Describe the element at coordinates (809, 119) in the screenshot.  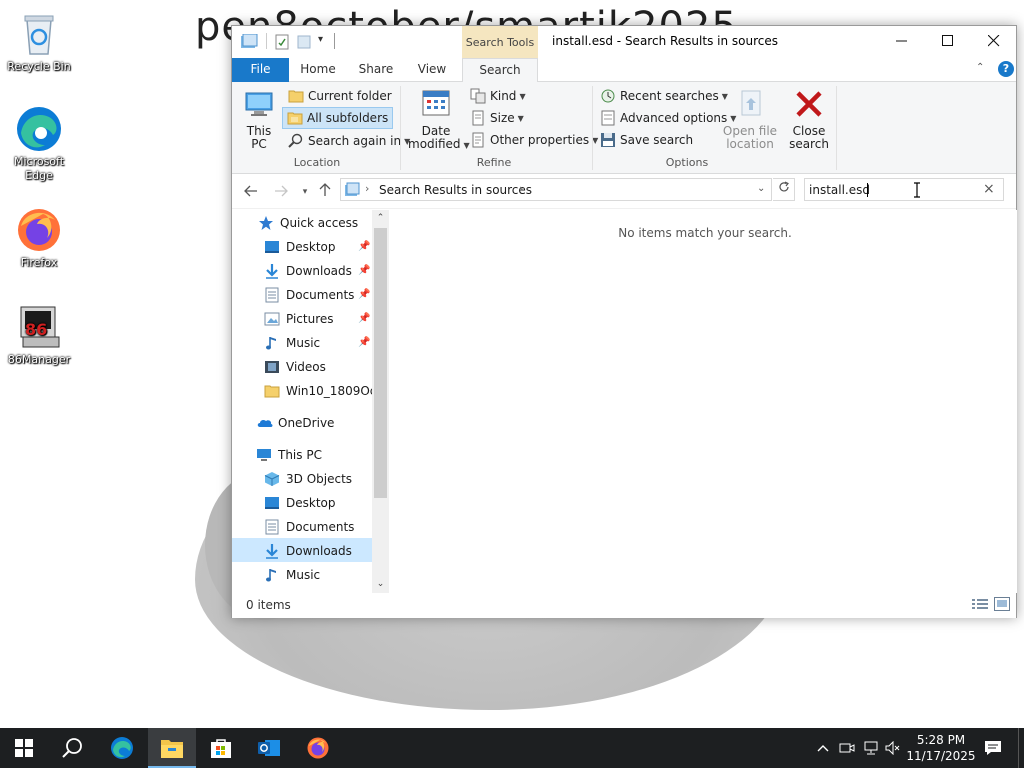
I see `close-search-button: Close search` at that location.